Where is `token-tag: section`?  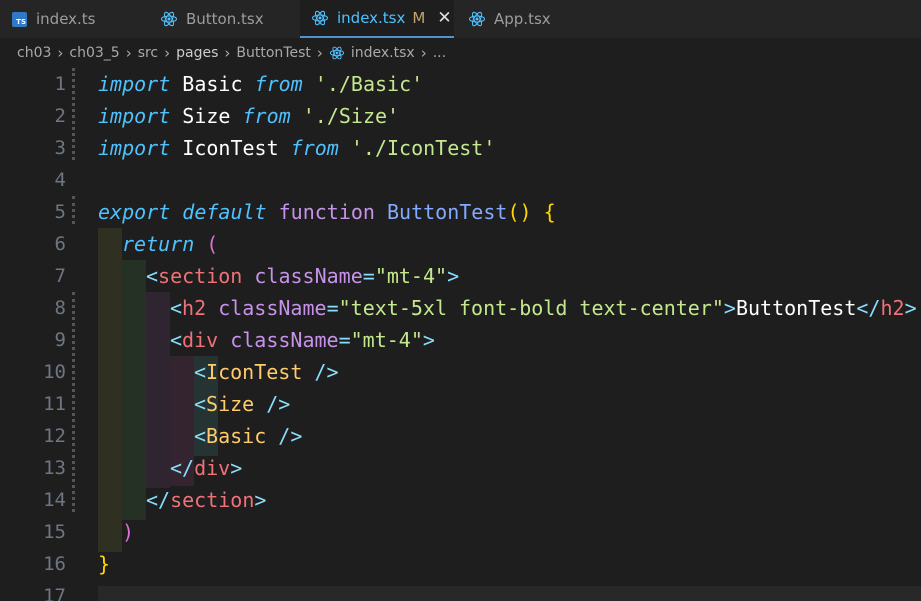
token-tag: section is located at coordinates (212, 500).